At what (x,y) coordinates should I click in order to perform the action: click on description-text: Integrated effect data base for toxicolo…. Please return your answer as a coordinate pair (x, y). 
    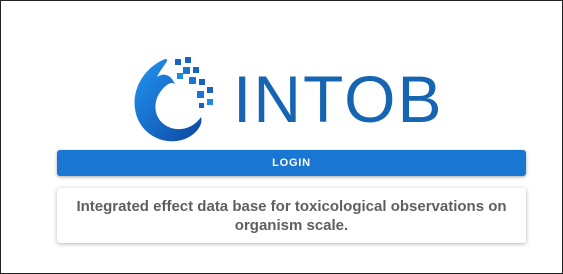
    Looking at the image, I should click on (291, 215).